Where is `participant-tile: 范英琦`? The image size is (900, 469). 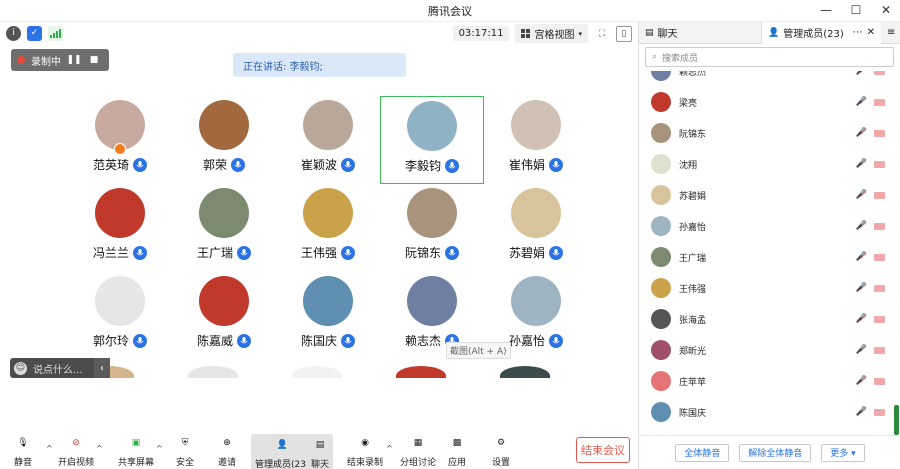 participant-tile: 范英琦 is located at coordinates (120, 140).